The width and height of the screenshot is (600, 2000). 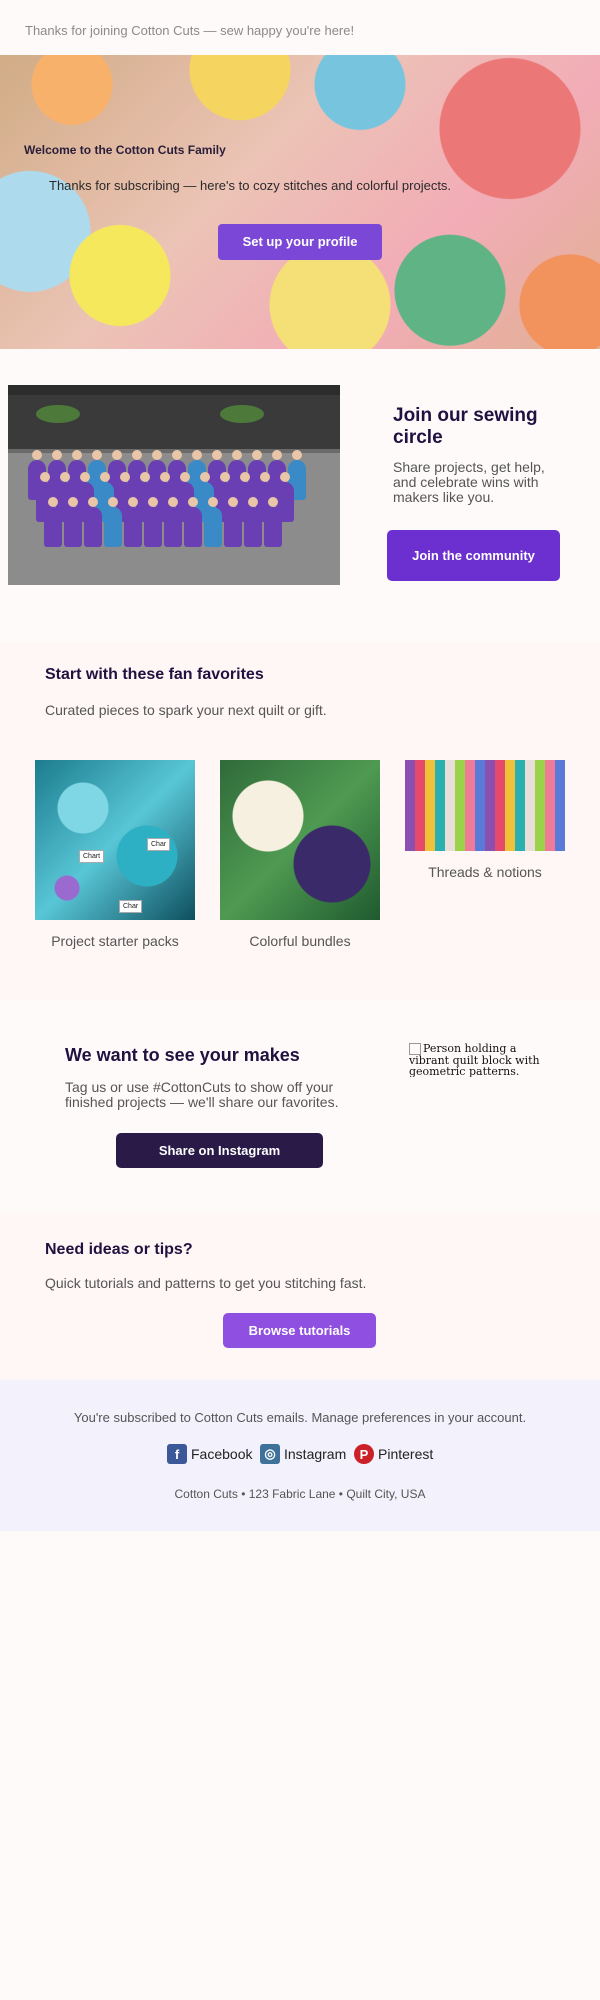 I want to click on pinterest-icon: P, so click(x=364, y=1454).